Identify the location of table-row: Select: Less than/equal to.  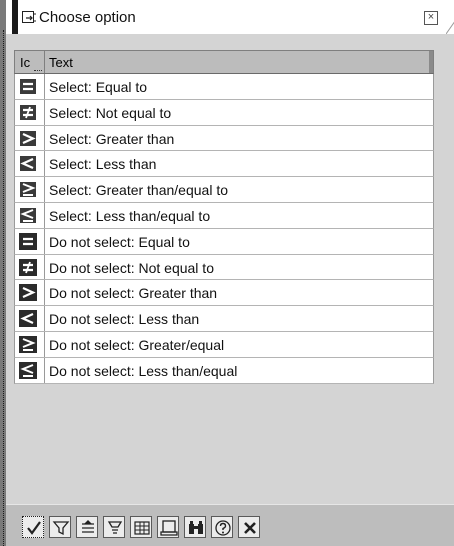
(224, 215).